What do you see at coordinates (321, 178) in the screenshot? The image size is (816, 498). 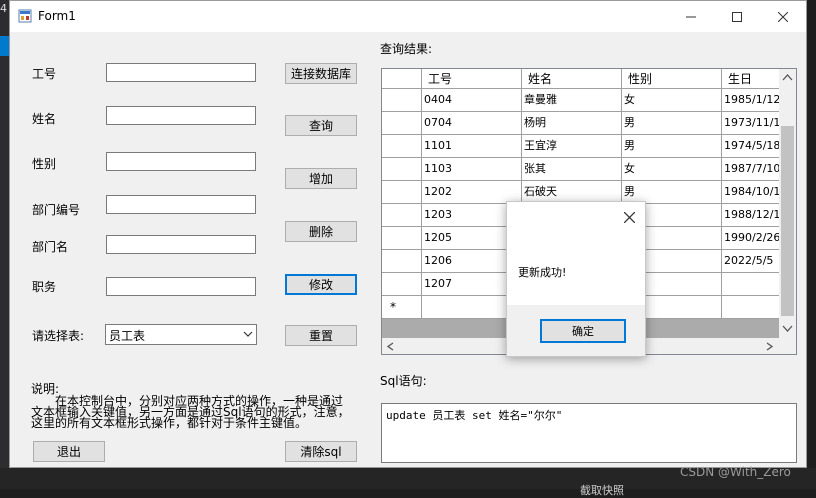 I see `add-button: 增加` at bounding box center [321, 178].